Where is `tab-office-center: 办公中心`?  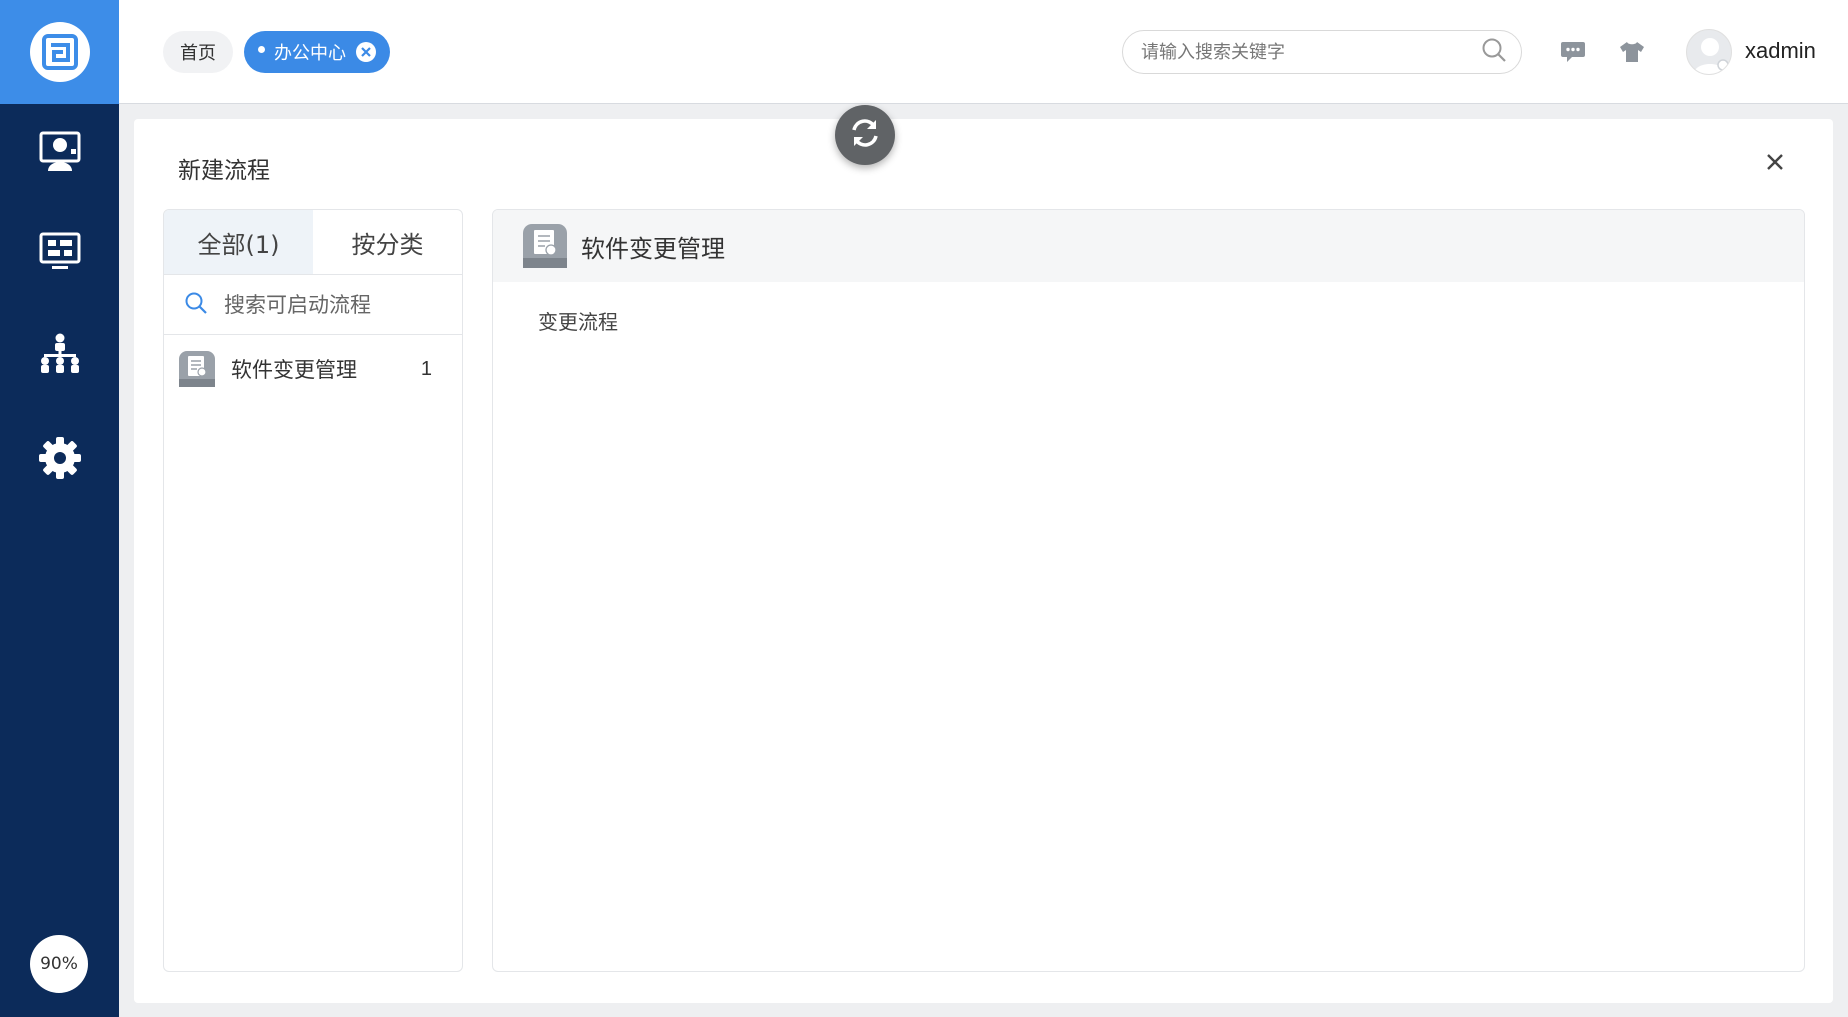
tab-office-center: 办公中心 is located at coordinates (317, 52).